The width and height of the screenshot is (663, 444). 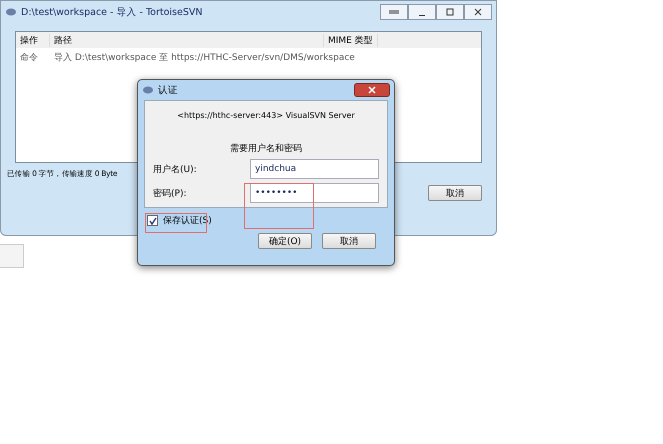 What do you see at coordinates (351, 40) in the screenshot?
I see `column-header: MIME 类型` at bounding box center [351, 40].